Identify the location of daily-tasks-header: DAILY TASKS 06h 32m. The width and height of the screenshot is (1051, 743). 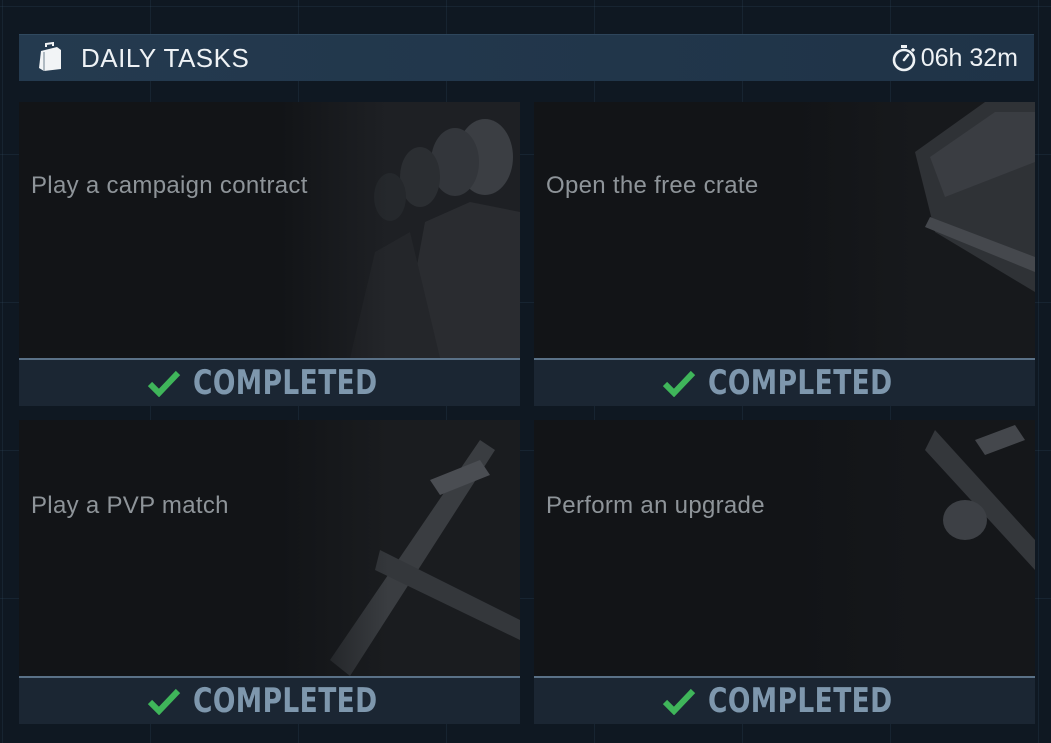
(526, 57).